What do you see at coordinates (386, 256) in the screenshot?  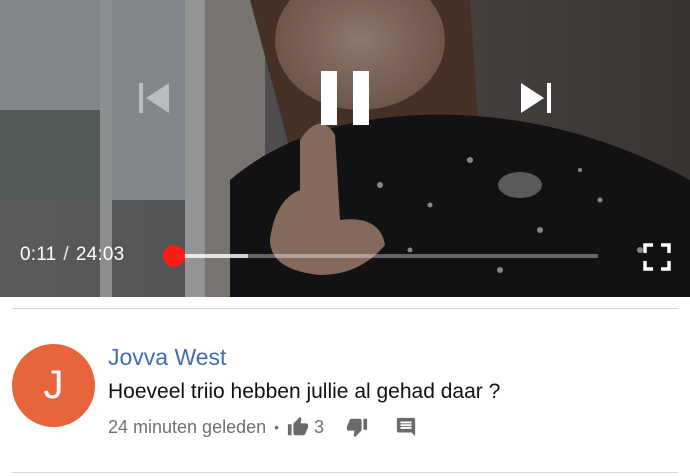 I see `progress-bar` at bounding box center [386, 256].